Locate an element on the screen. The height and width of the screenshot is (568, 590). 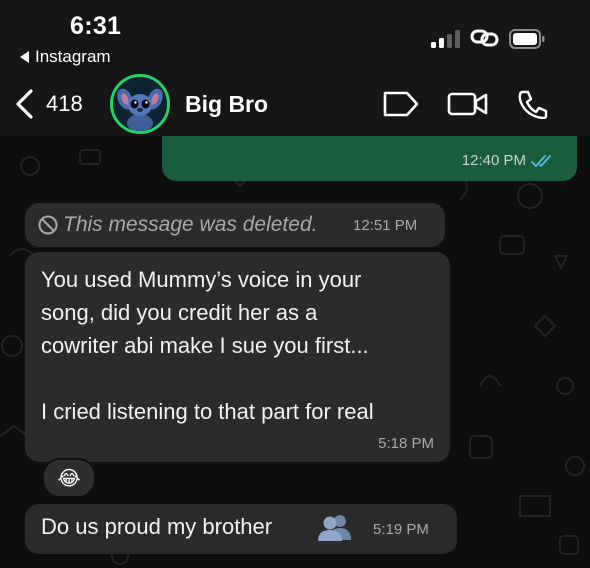
cellular-signal-icon is located at coordinates (447, 38).